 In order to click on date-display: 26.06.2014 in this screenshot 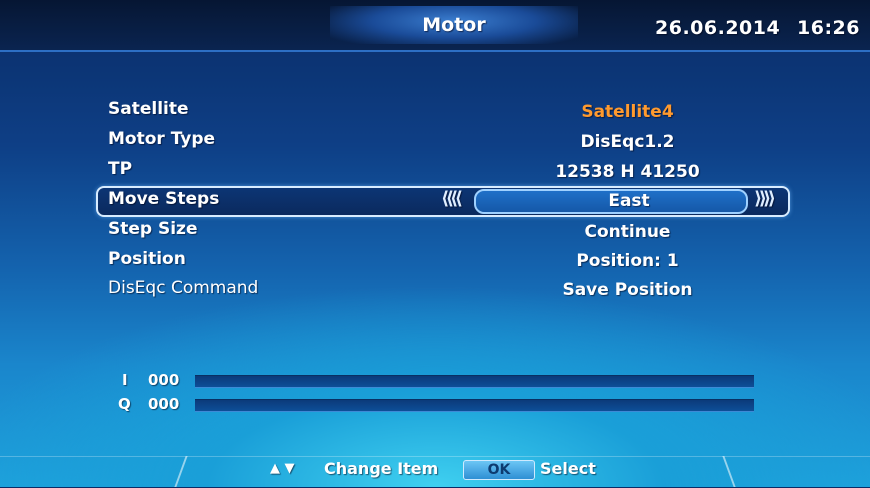, I will do `click(718, 28)`.